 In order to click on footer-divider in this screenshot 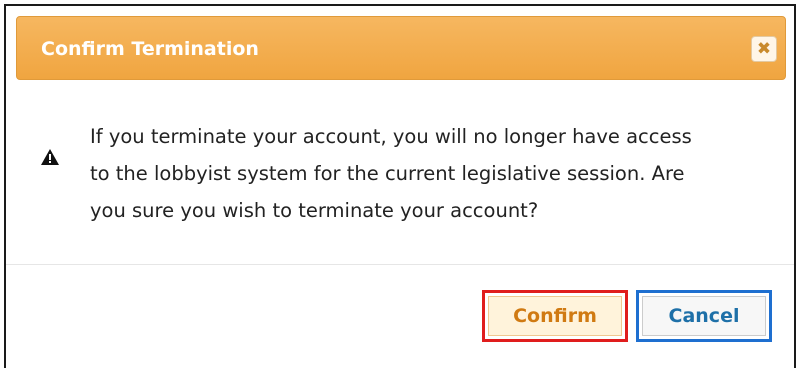, I will do `click(400, 264)`.